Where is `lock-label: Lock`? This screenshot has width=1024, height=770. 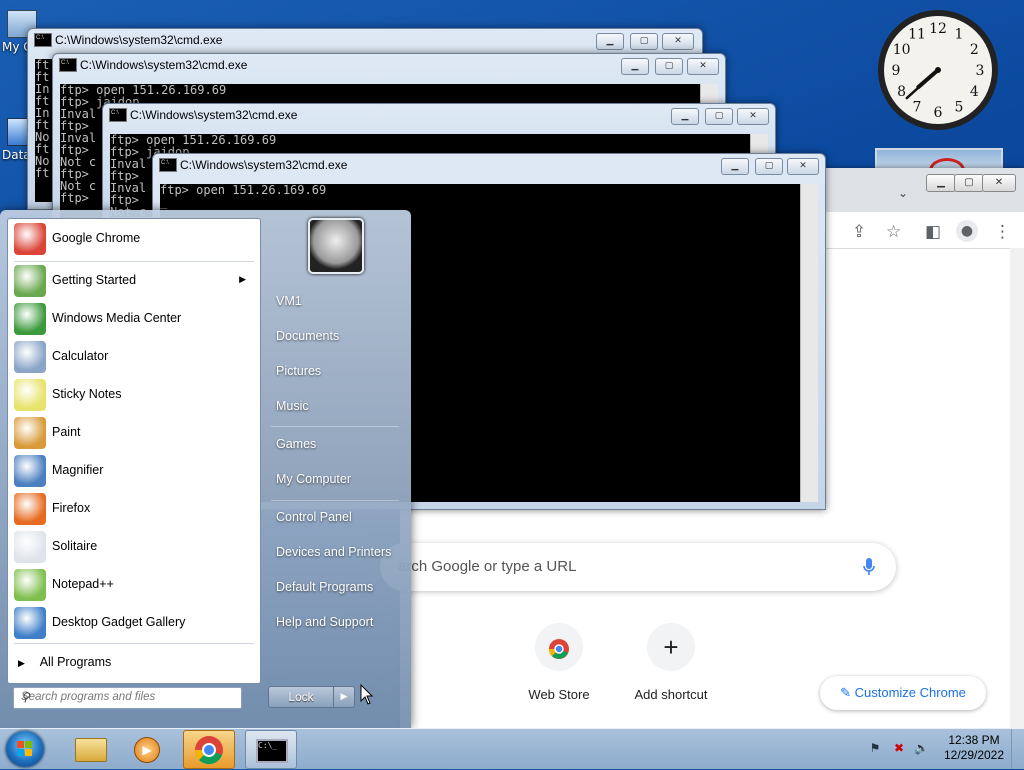 lock-label: Lock is located at coordinates (301, 697).